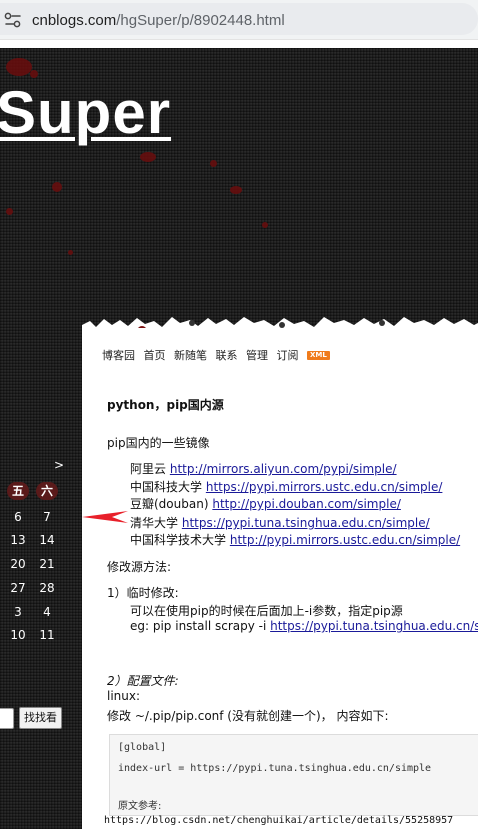  I want to click on mirror-link: http://mirrors.aliyun.com/pypi/simple/, so click(283, 469).